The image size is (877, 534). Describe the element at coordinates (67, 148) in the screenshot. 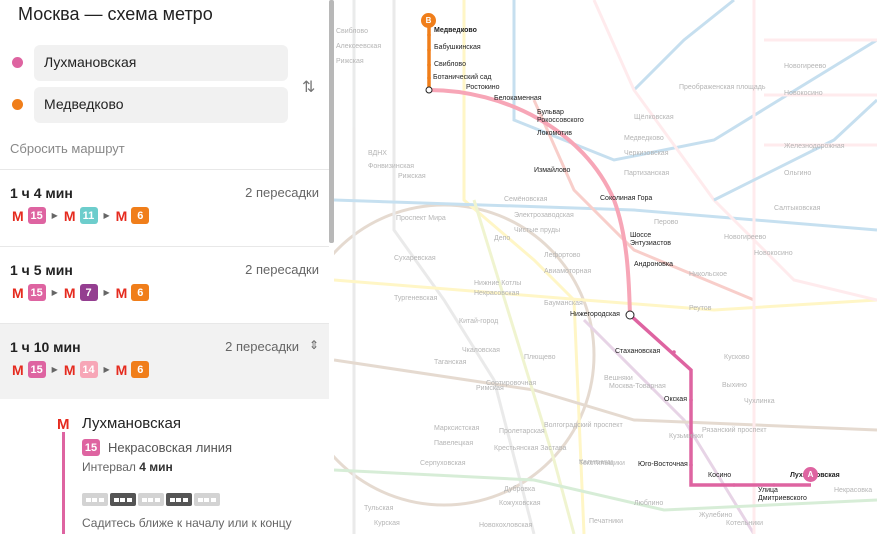

I see `reset-route-button: Сбросить маршрут` at that location.